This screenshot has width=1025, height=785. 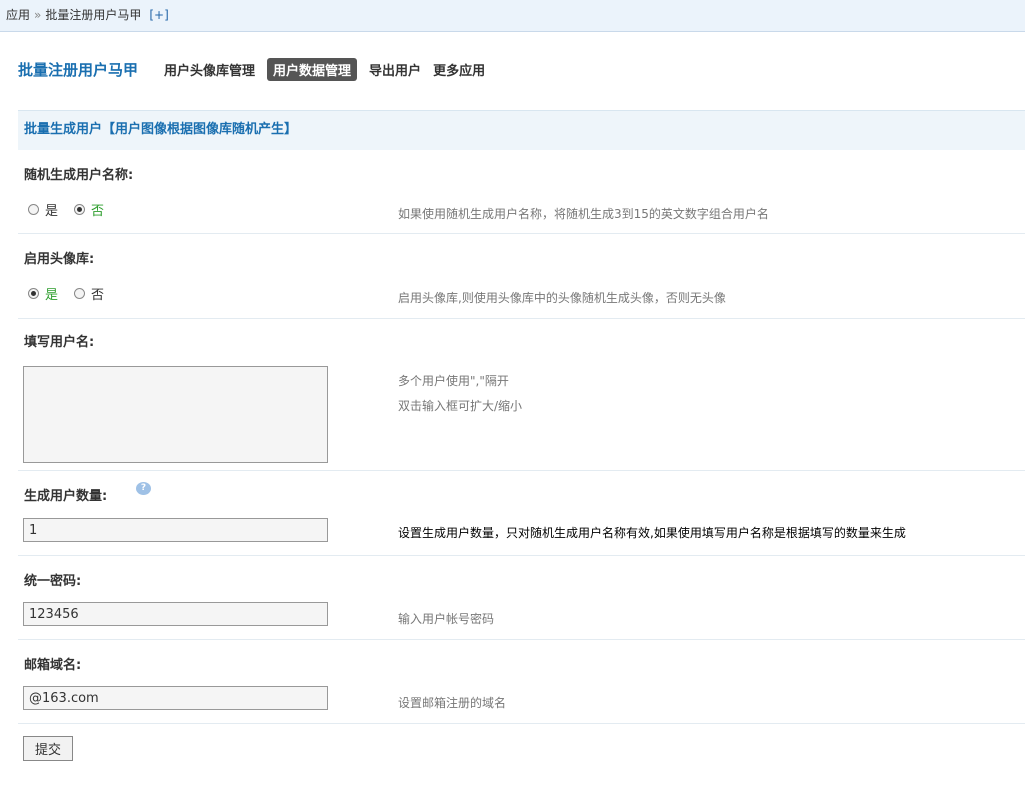 I want to click on email-domain-row: 邮箱域名: 设置邮箱注册的域名, so click(x=521, y=682).